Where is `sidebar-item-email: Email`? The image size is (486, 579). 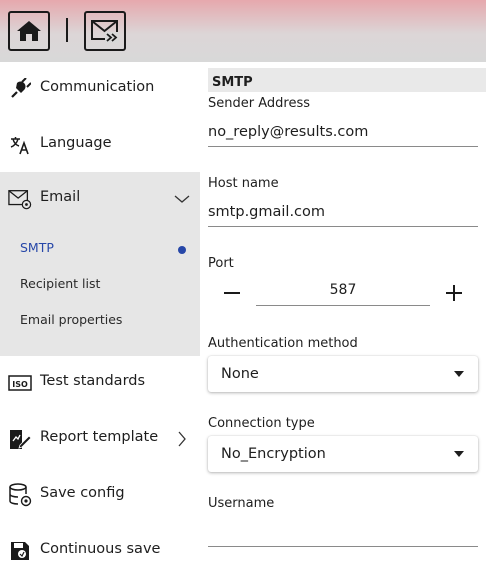 sidebar-item-email: Email is located at coordinates (100, 200).